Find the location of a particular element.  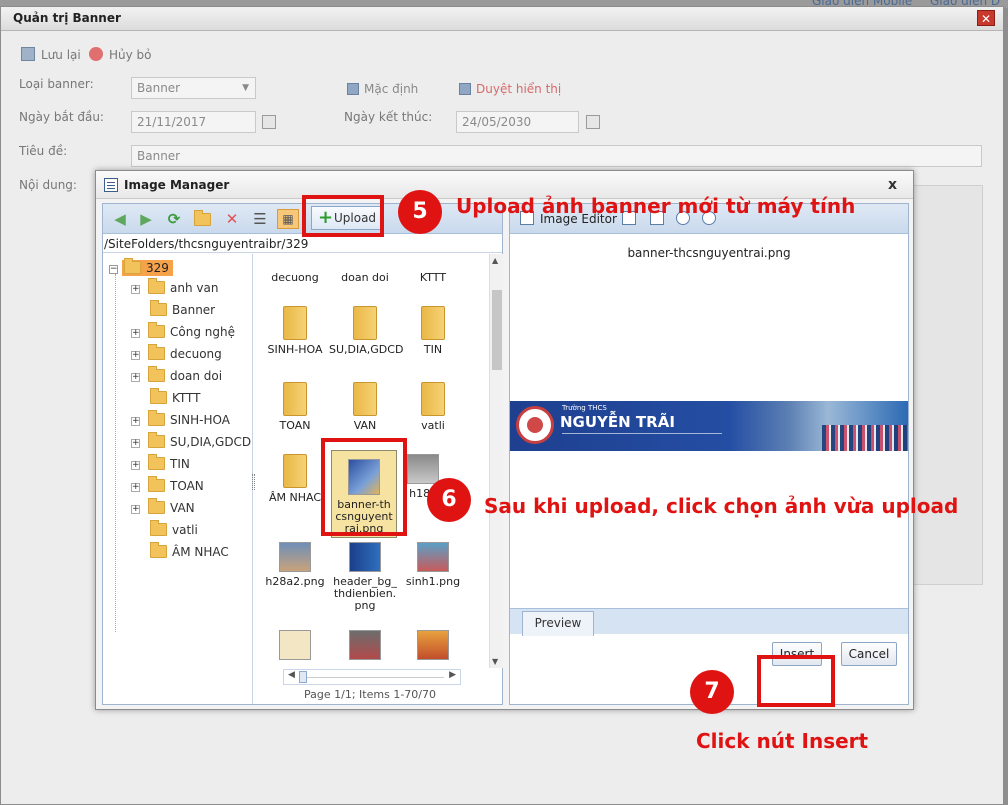

grid-file-h28a2: h28a2.png is located at coordinates (295, 565).